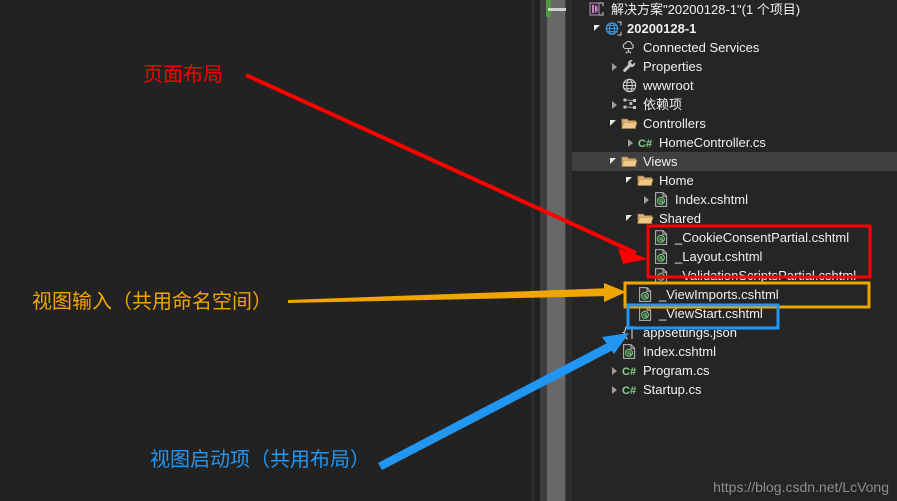  Describe the element at coordinates (532, 250) in the screenshot. I see `editor-edge-guide` at that location.